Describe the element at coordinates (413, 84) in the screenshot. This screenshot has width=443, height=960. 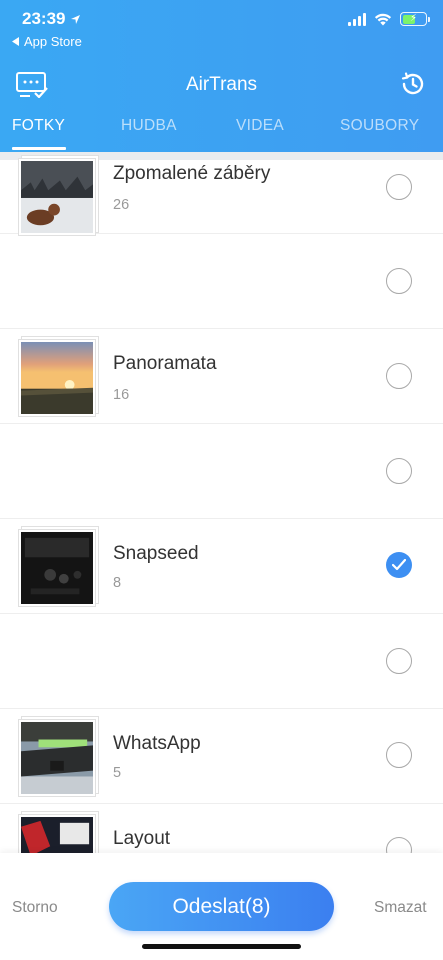
I see `history-clock-icon` at that location.